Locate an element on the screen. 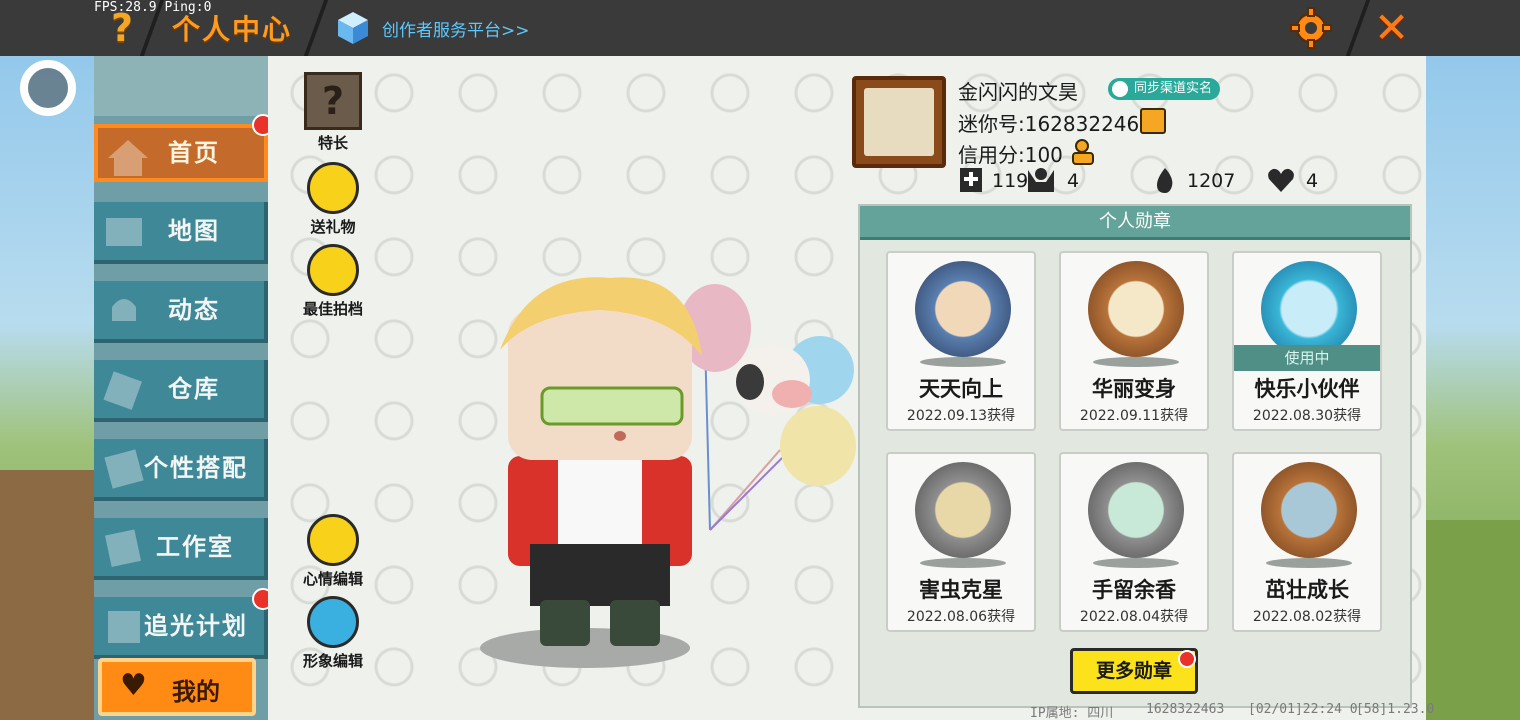  nav-item-spotlight: 追光计划 is located at coordinates (181, 628).